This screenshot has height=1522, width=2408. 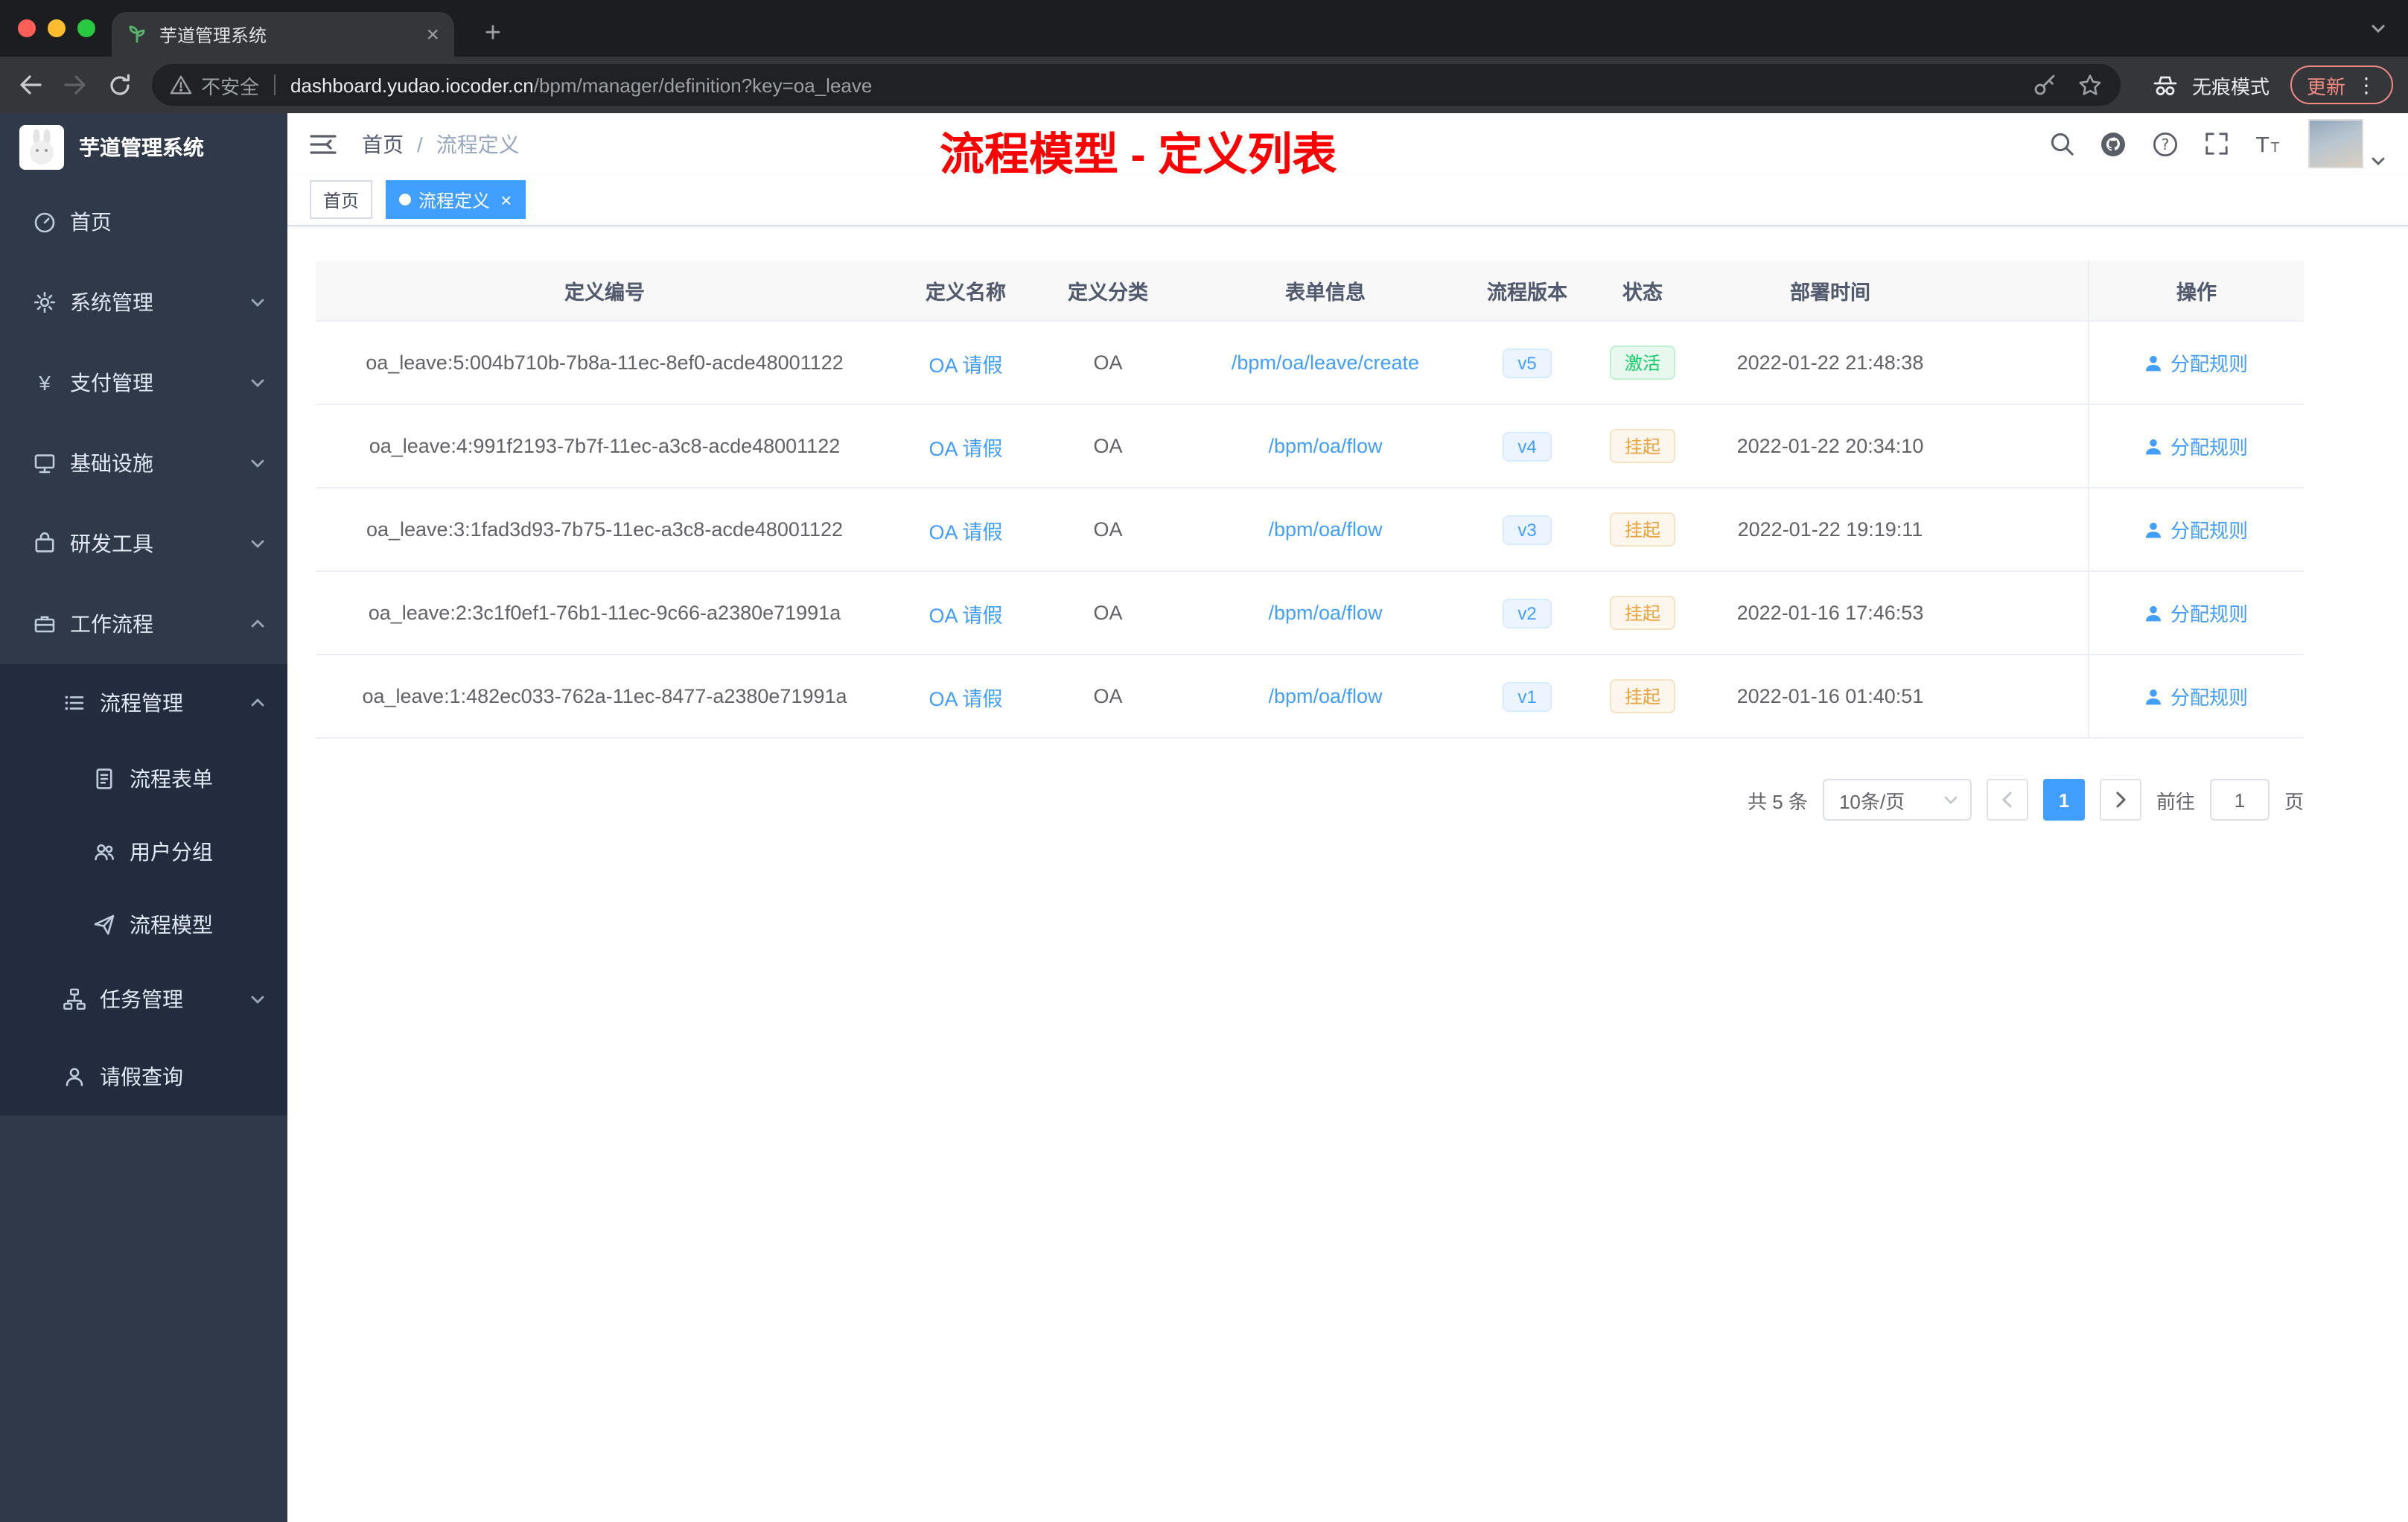 I want to click on sidebar-item-label: 首页, so click(x=91, y=222).